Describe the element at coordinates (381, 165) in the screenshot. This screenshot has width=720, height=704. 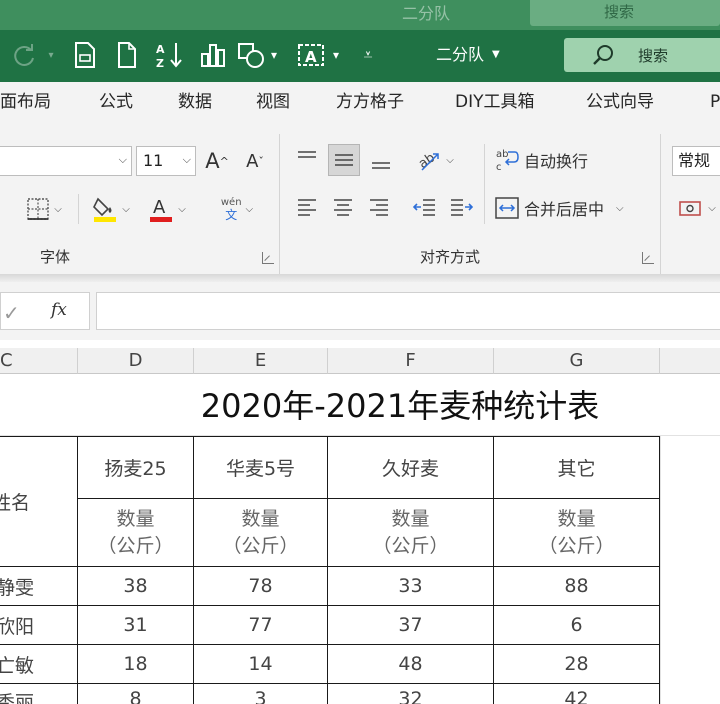
I see `bottom-align-icon` at that location.